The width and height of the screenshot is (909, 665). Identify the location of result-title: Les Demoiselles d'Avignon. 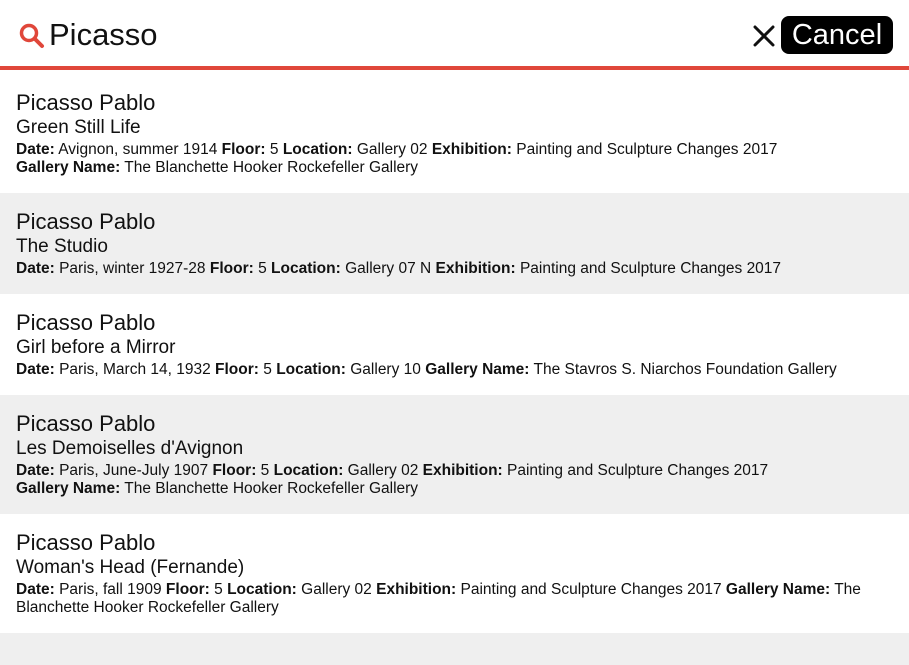
(130, 448).